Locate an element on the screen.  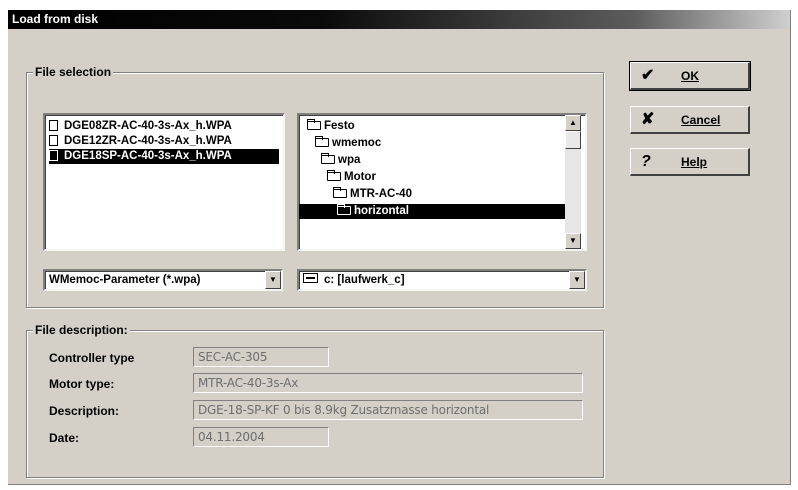
file-description-label: File description: is located at coordinates (81, 330).